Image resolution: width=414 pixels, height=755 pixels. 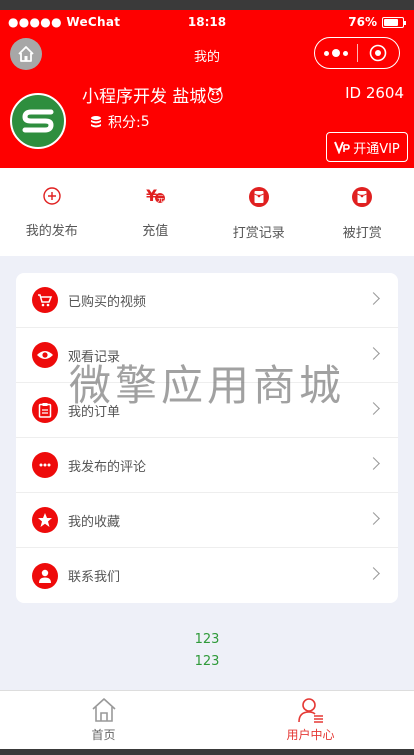 I want to click on menu-item-my-comments: 我发布的评论, so click(x=207, y=465).